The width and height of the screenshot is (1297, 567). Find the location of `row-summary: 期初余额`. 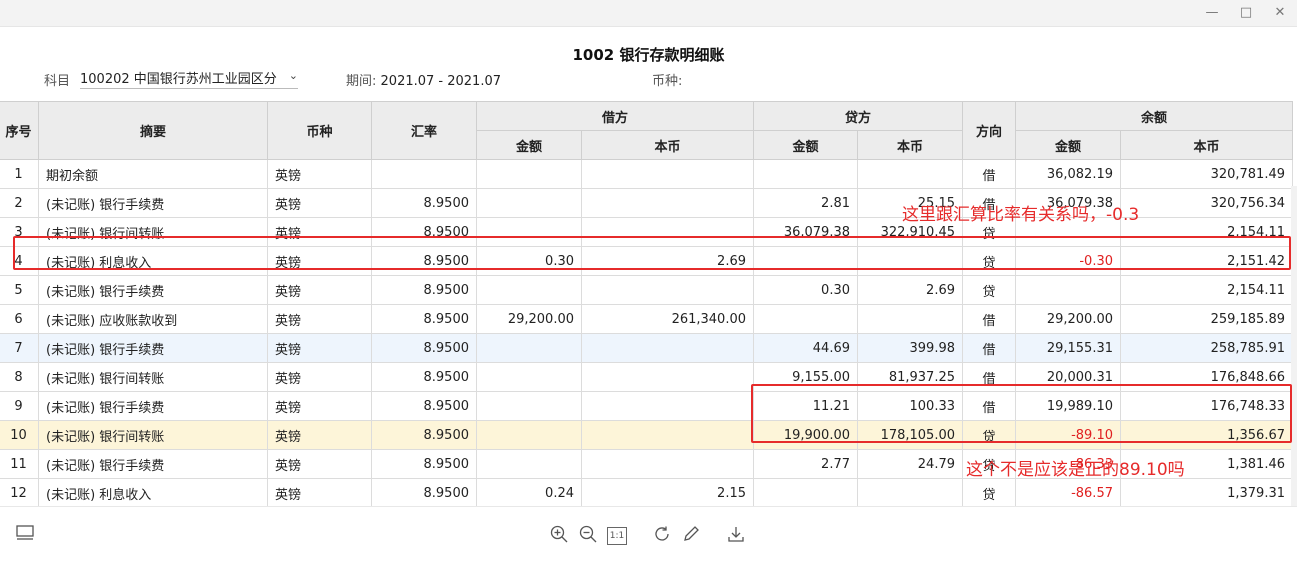

row-summary: 期初余额 is located at coordinates (153, 174).